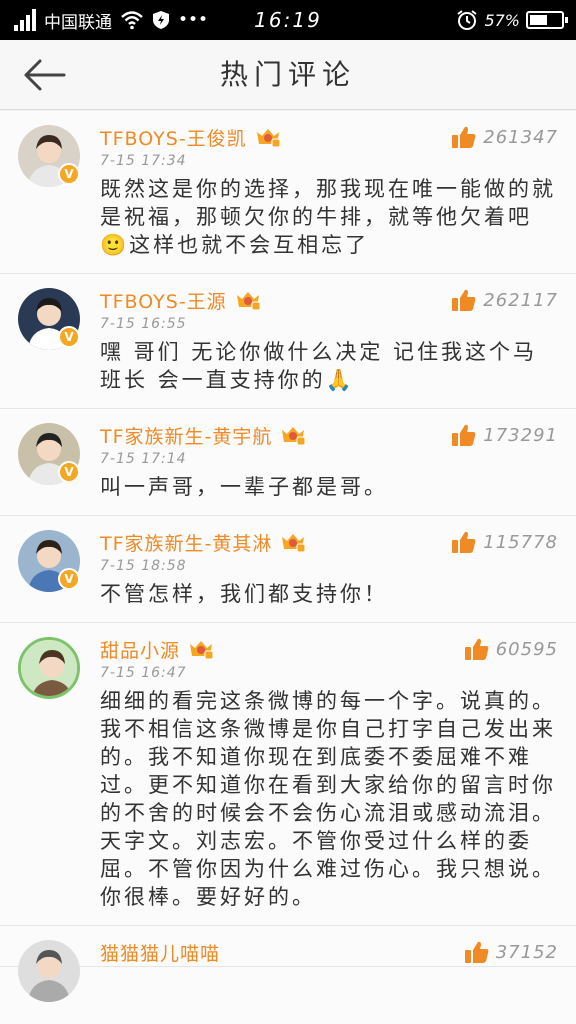 This screenshot has width=576, height=1024. Describe the element at coordinates (526, 649) in the screenshot. I see `like-count: 60595` at that location.